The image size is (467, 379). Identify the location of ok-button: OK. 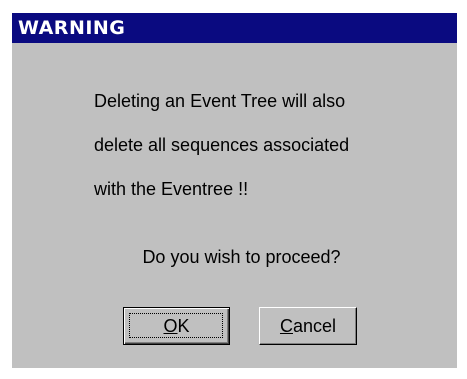
(176, 326).